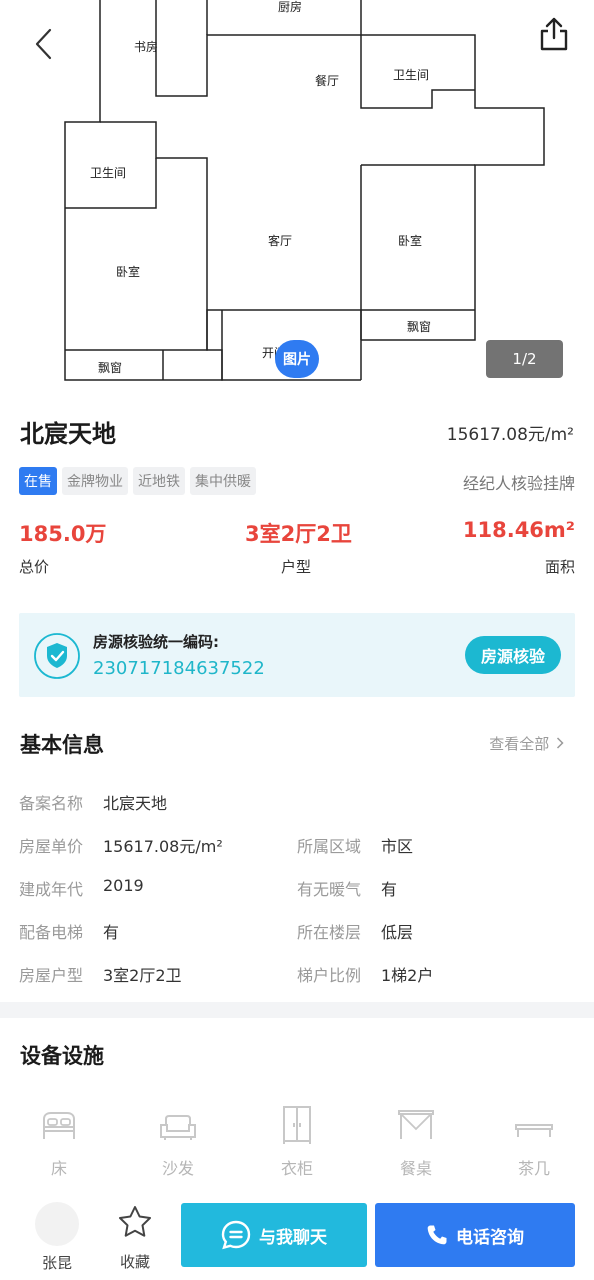 The width and height of the screenshot is (594, 1280). What do you see at coordinates (57, 1224) in the screenshot?
I see `agent-avatar` at bounding box center [57, 1224].